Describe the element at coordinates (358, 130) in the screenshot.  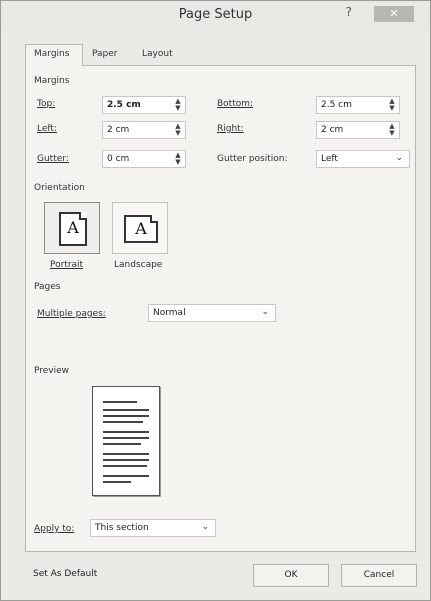
I see `right-margin-field: 2 cm ▲ ▼` at that location.